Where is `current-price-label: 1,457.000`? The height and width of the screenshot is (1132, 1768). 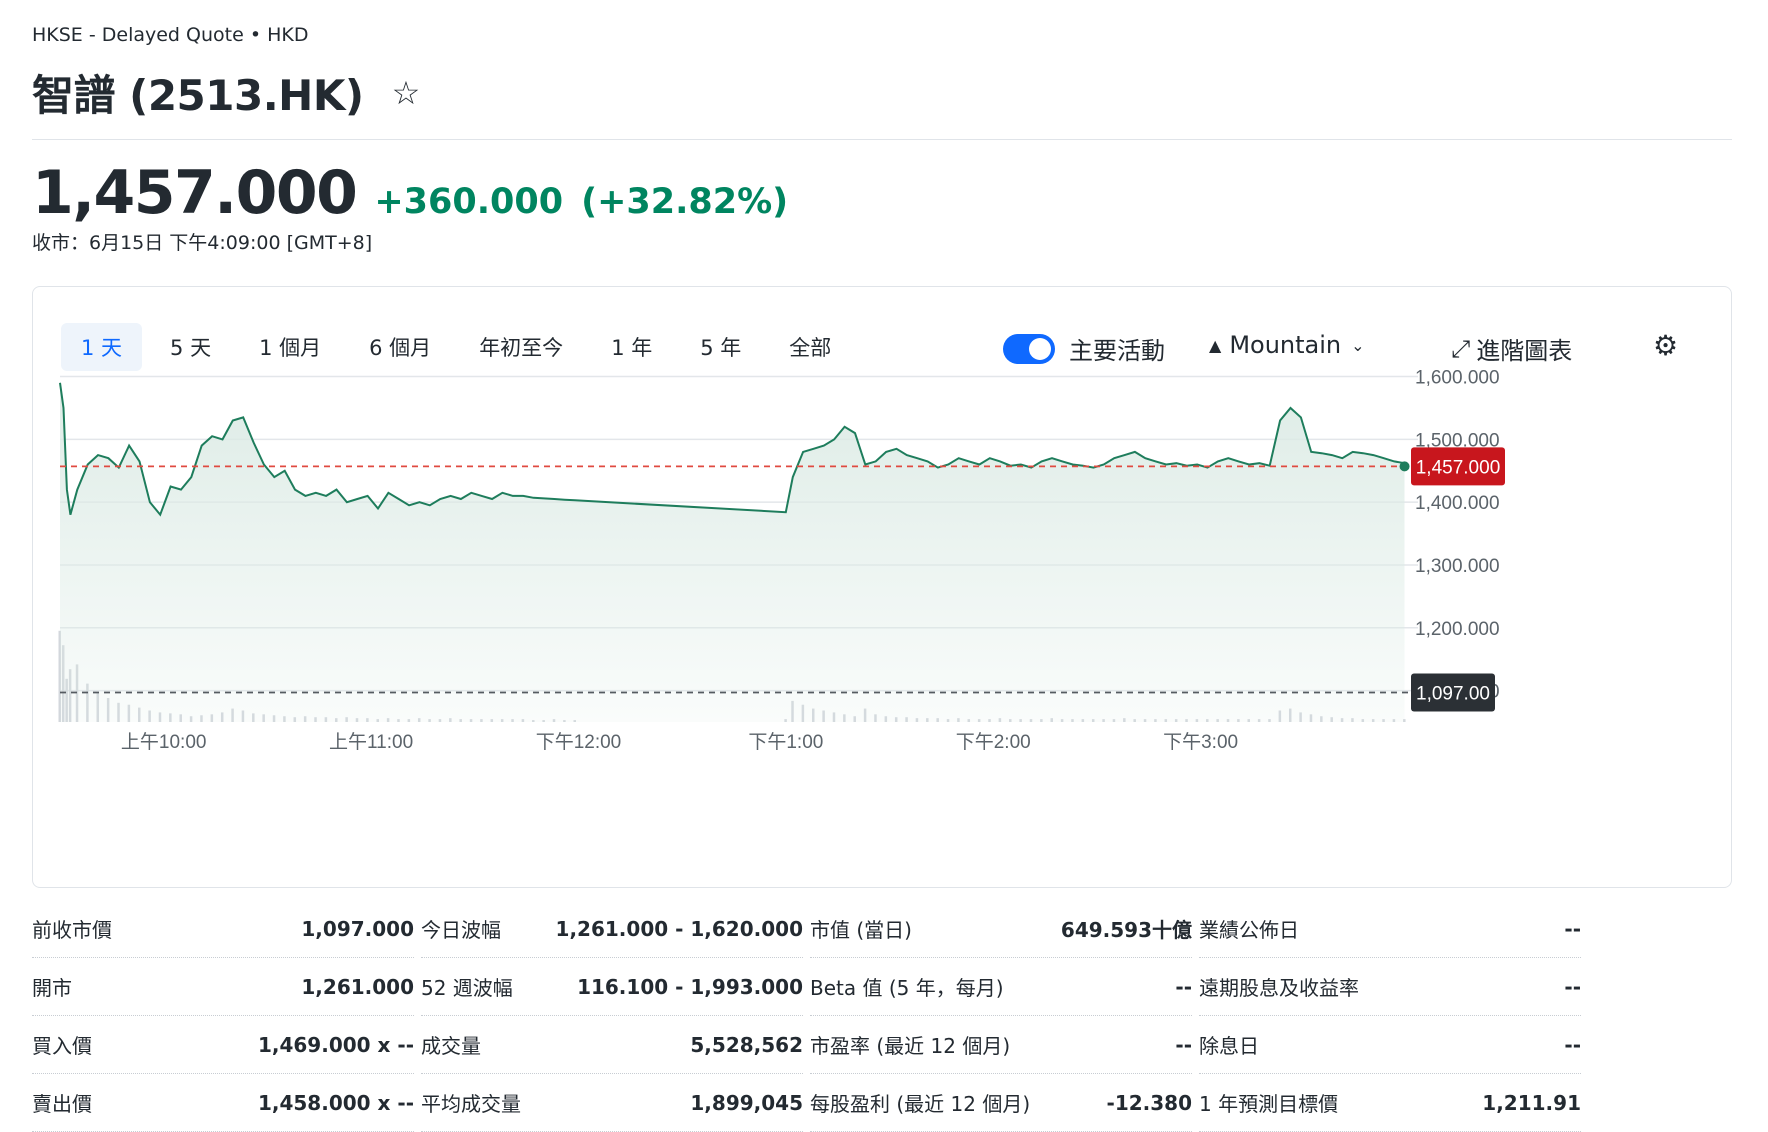
current-price-label: 1,457.000 is located at coordinates (1458, 467).